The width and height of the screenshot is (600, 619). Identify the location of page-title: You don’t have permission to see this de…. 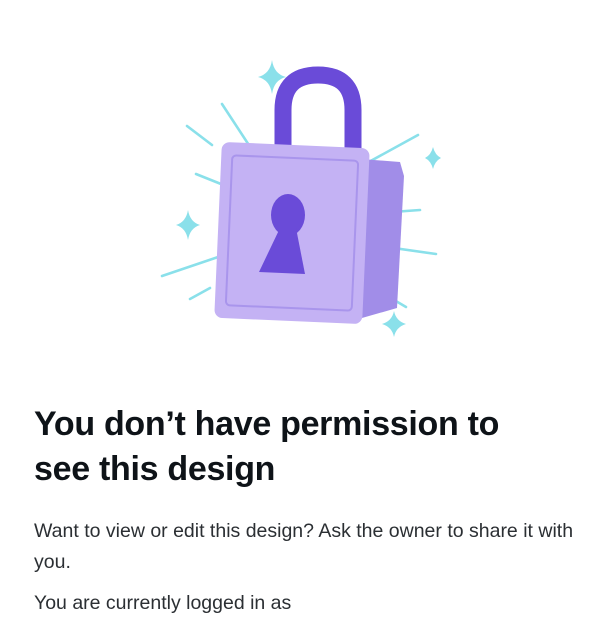
(304, 447).